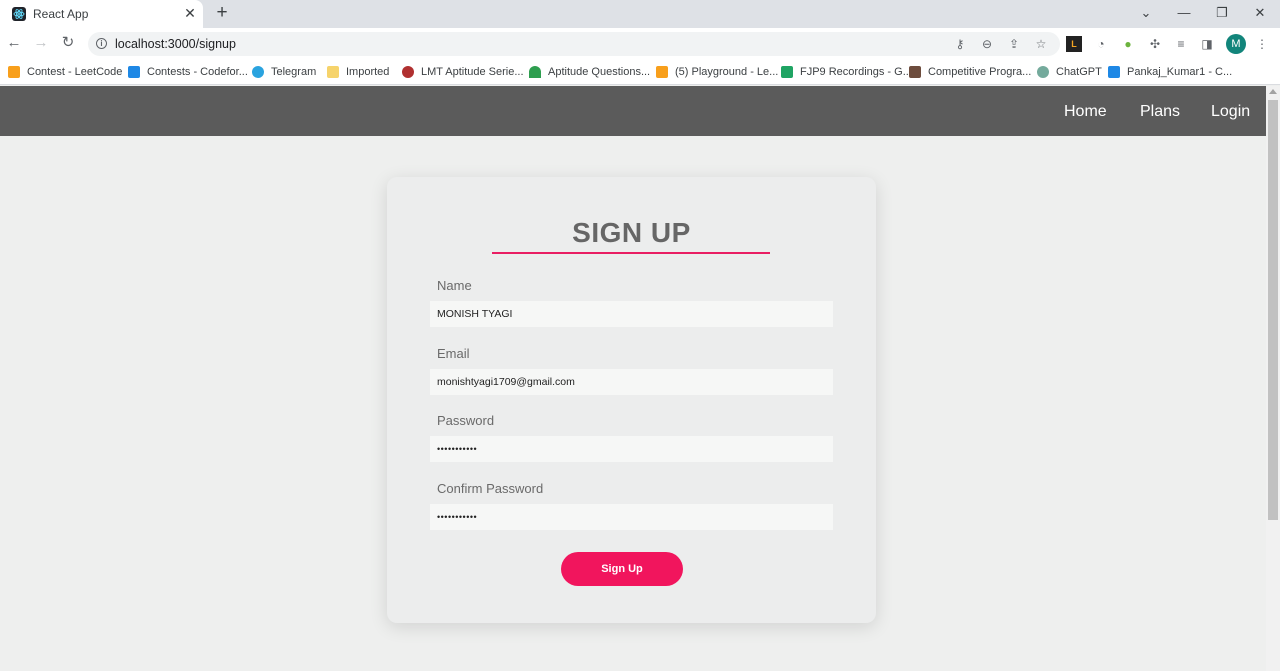 The width and height of the screenshot is (1280, 671). What do you see at coordinates (222, 13) in the screenshot?
I see `new-tab-icon: +` at bounding box center [222, 13].